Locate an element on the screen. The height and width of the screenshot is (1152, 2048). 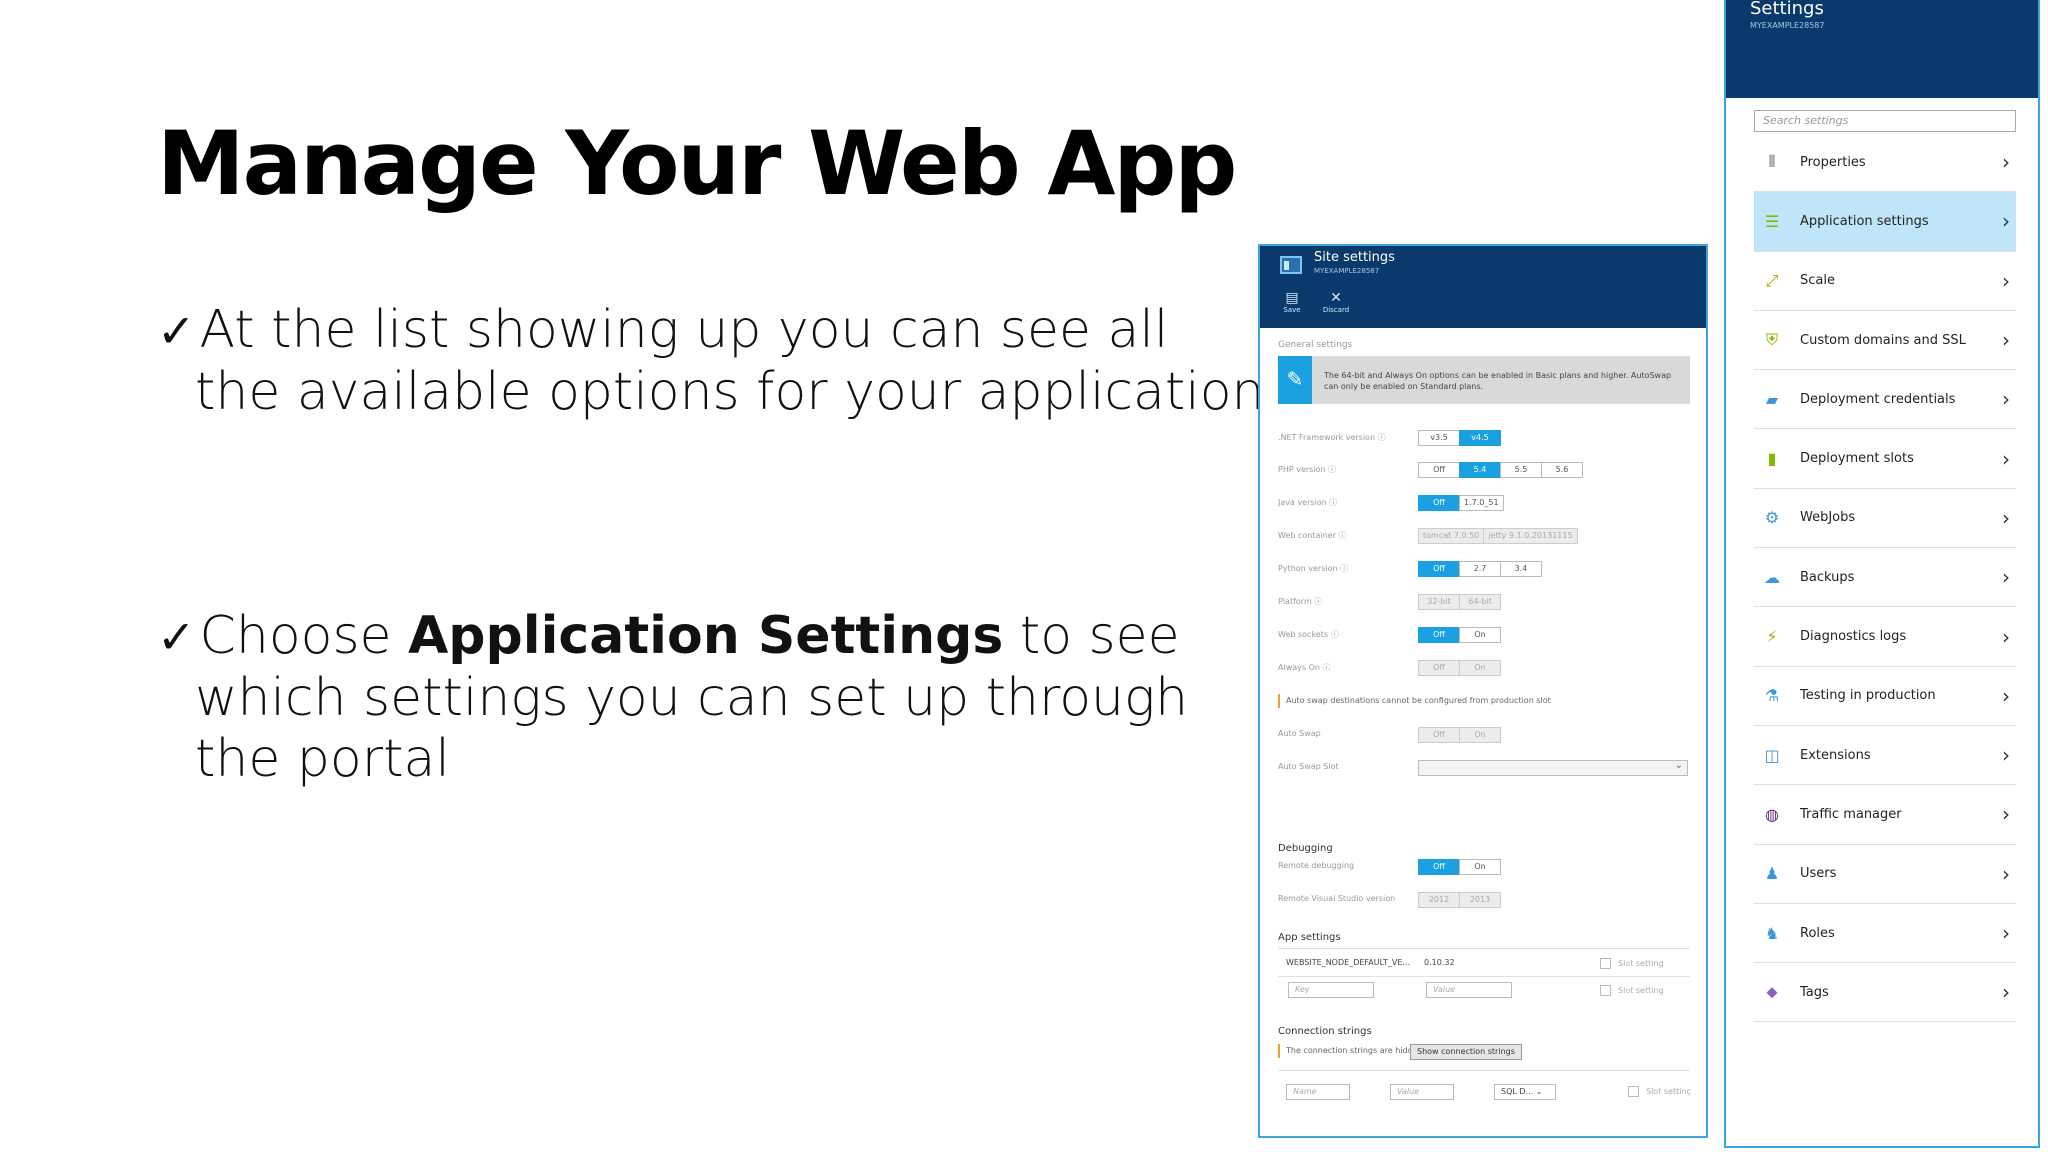
settings-item-roles: ♞ Roles › is located at coordinates (1885, 933).